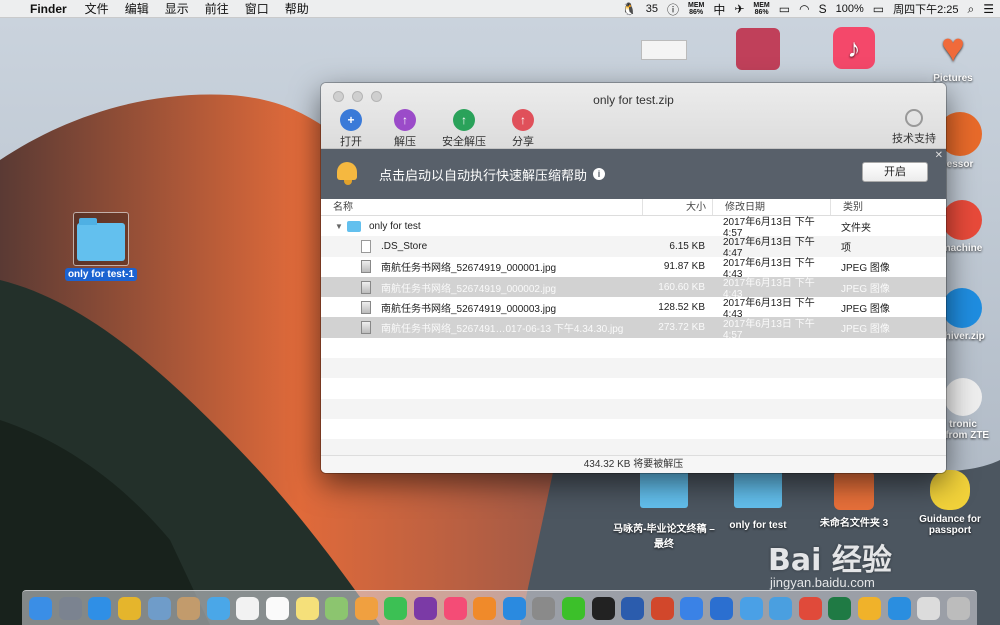  I want to click on column-header-name: 名称, so click(482, 207).